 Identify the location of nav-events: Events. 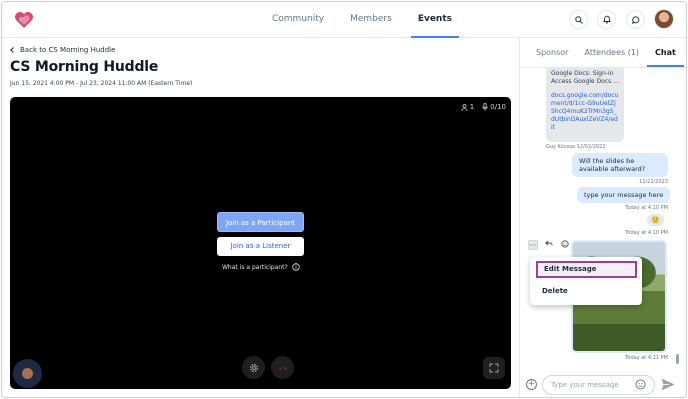
(434, 20).